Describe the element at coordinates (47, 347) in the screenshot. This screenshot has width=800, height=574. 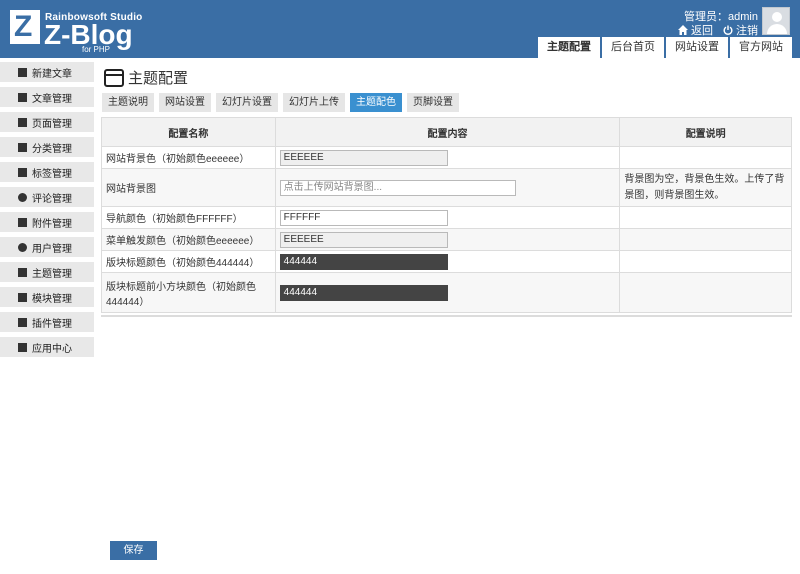
I see `sidebar-item-app-center: 应用中心` at that location.